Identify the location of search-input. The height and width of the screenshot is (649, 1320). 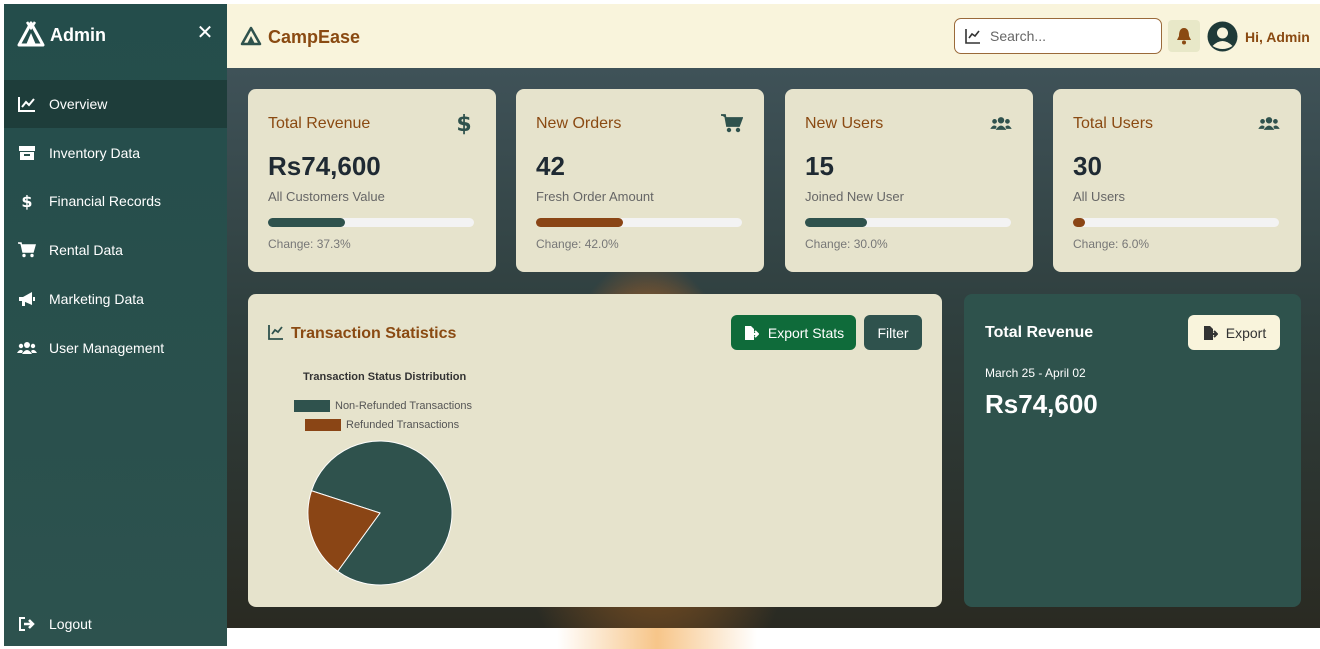
(1070, 36).